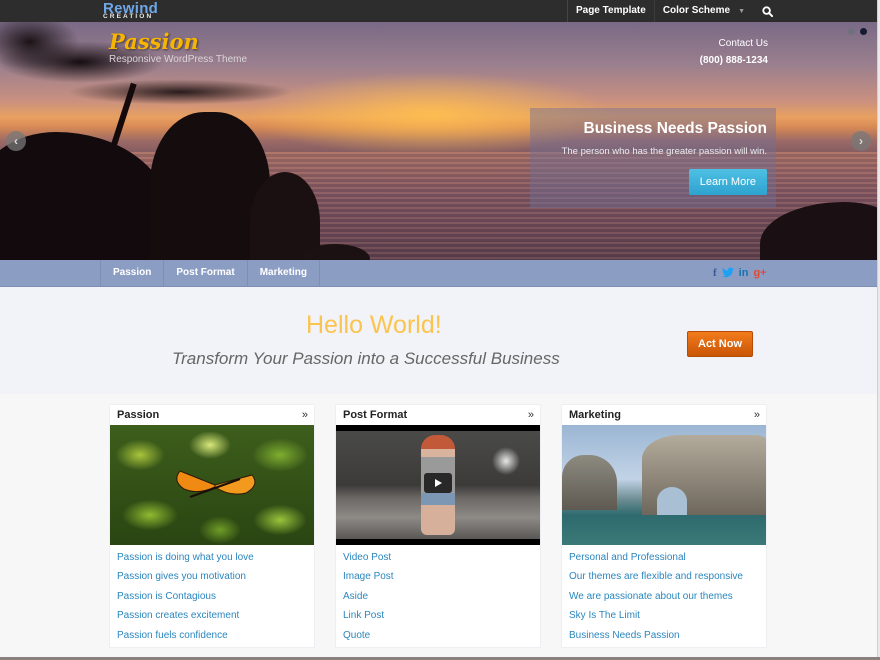 The image size is (880, 660). I want to click on slider-next-button: ›, so click(861, 141).